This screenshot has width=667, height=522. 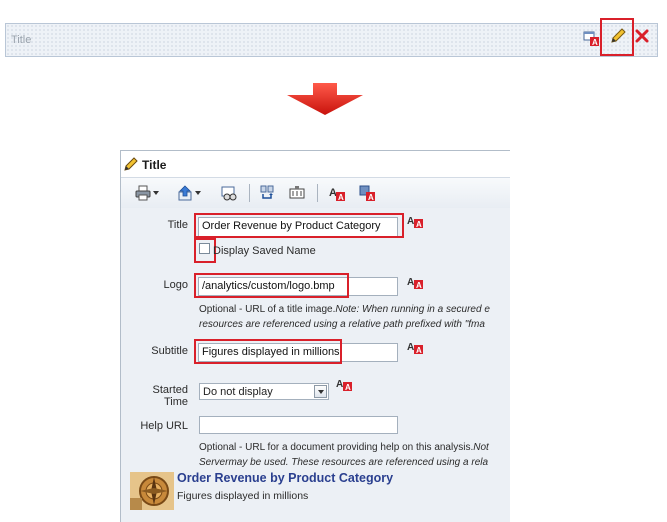 I want to click on preview-icon, so click(x=229, y=193).